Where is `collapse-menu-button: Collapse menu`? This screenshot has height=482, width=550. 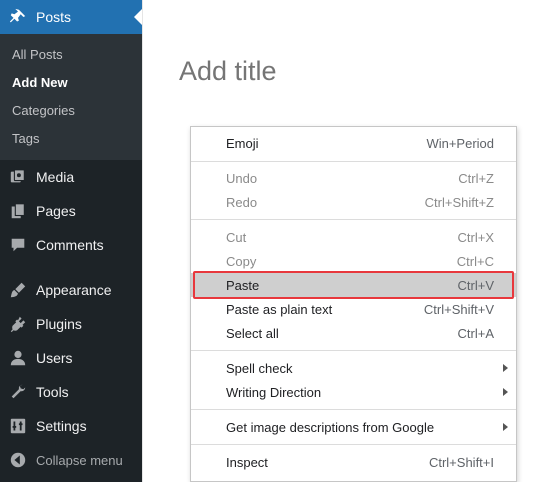 collapse-menu-button: Collapse menu is located at coordinates (71, 460).